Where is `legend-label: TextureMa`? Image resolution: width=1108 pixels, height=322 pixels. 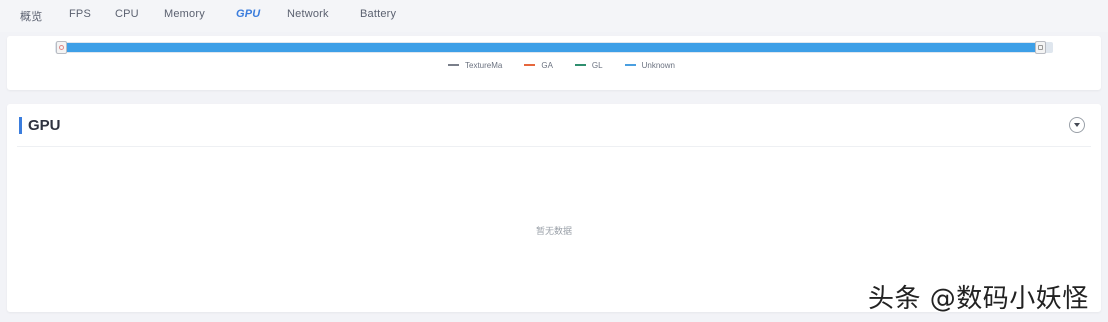
legend-label: TextureMa is located at coordinates (484, 65).